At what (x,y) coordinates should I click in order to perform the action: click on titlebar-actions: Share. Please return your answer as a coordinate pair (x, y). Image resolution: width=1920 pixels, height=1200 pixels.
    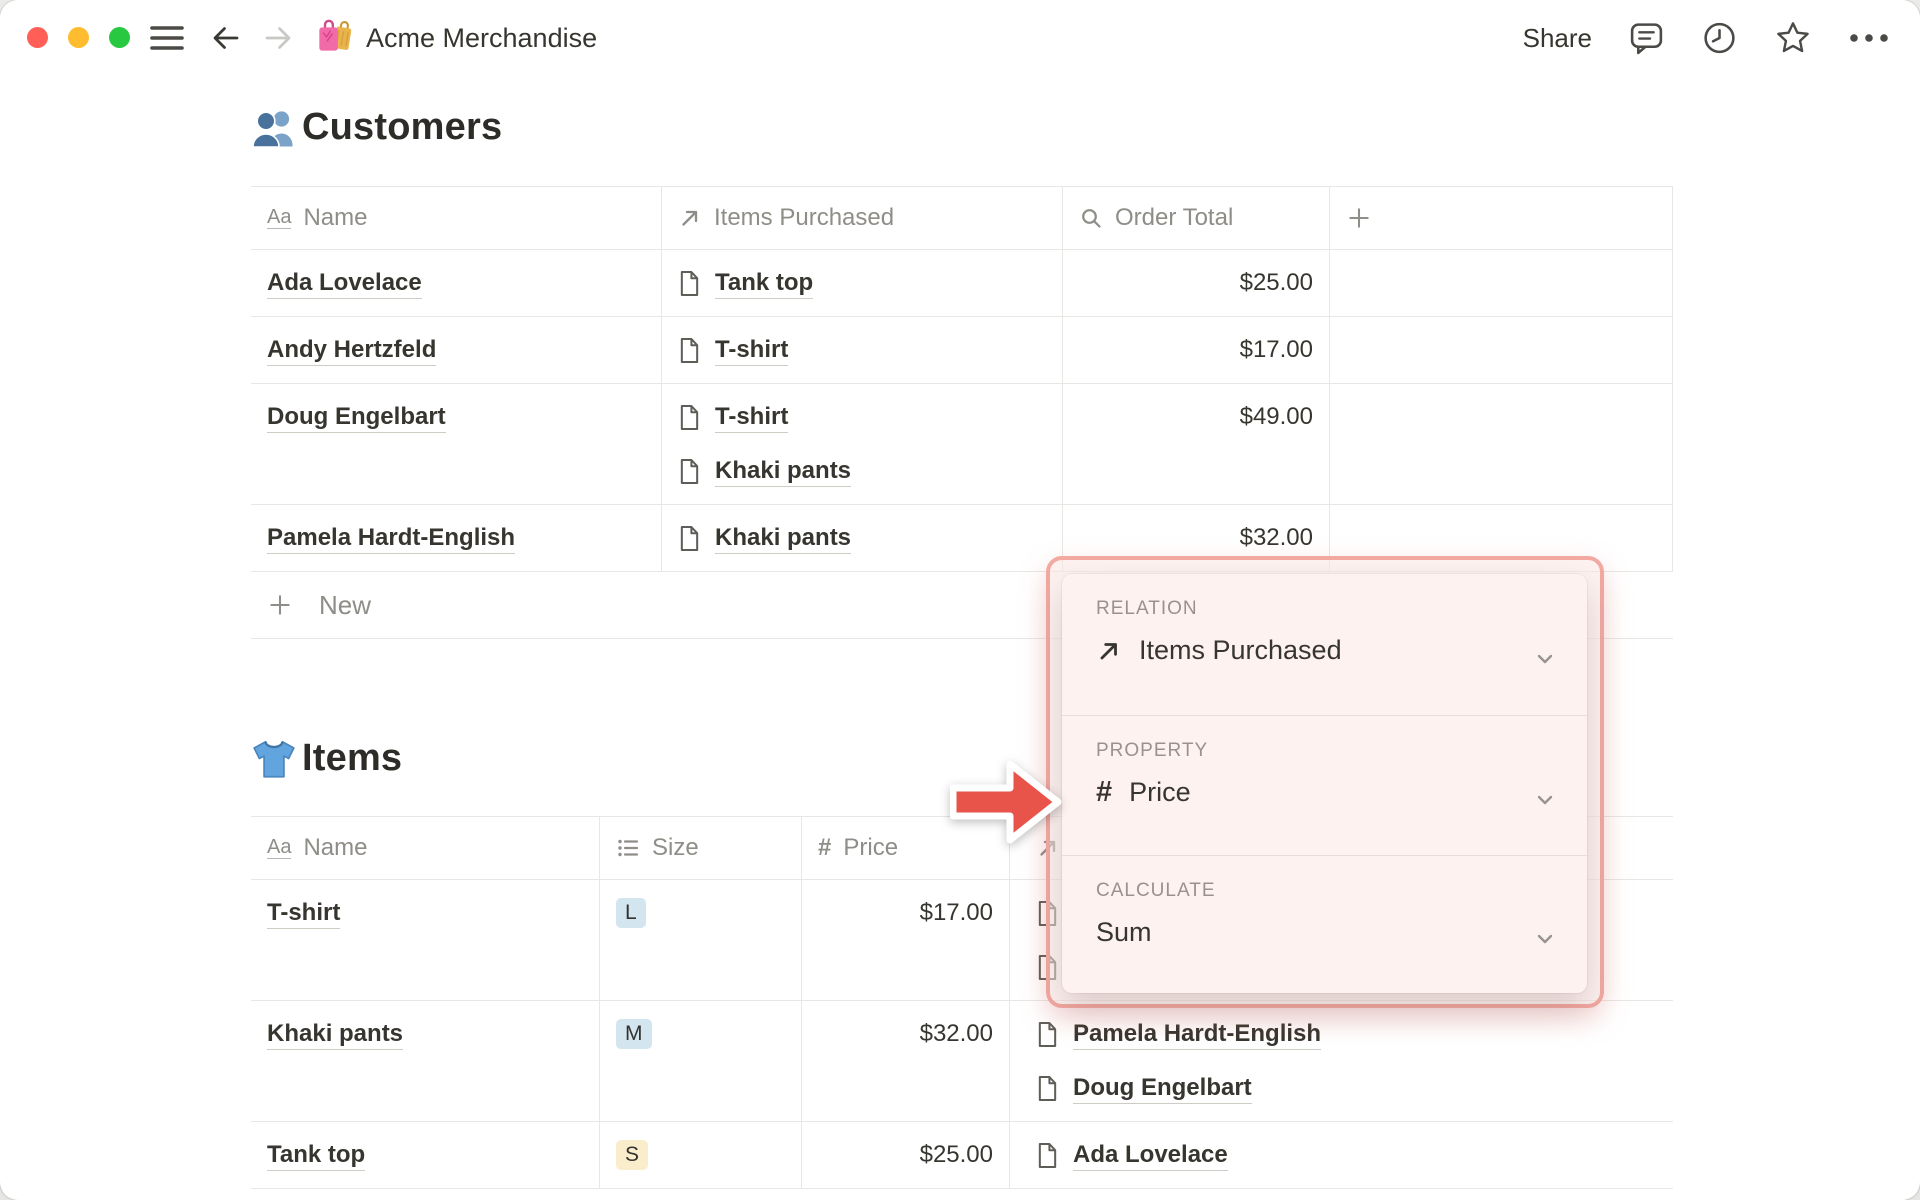
    Looking at the image, I should click on (1706, 38).